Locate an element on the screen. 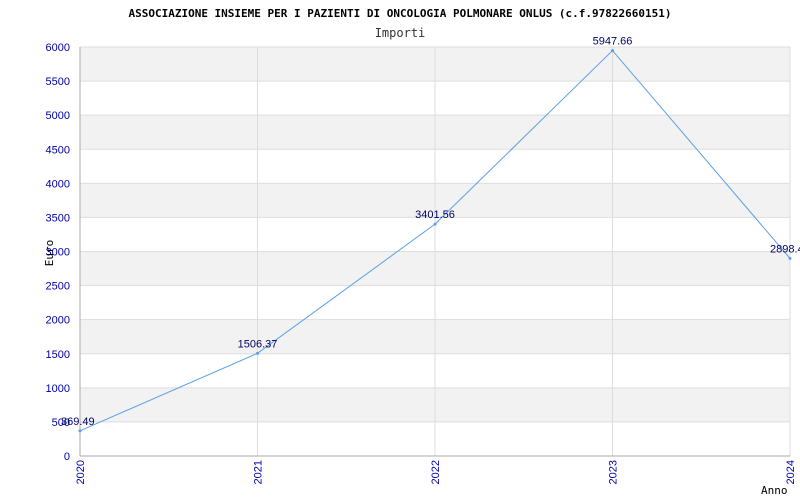 Image resolution: width=800 pixels, height=500 pixels. data-label: 1506.37 is located at coordinates (258, 344).